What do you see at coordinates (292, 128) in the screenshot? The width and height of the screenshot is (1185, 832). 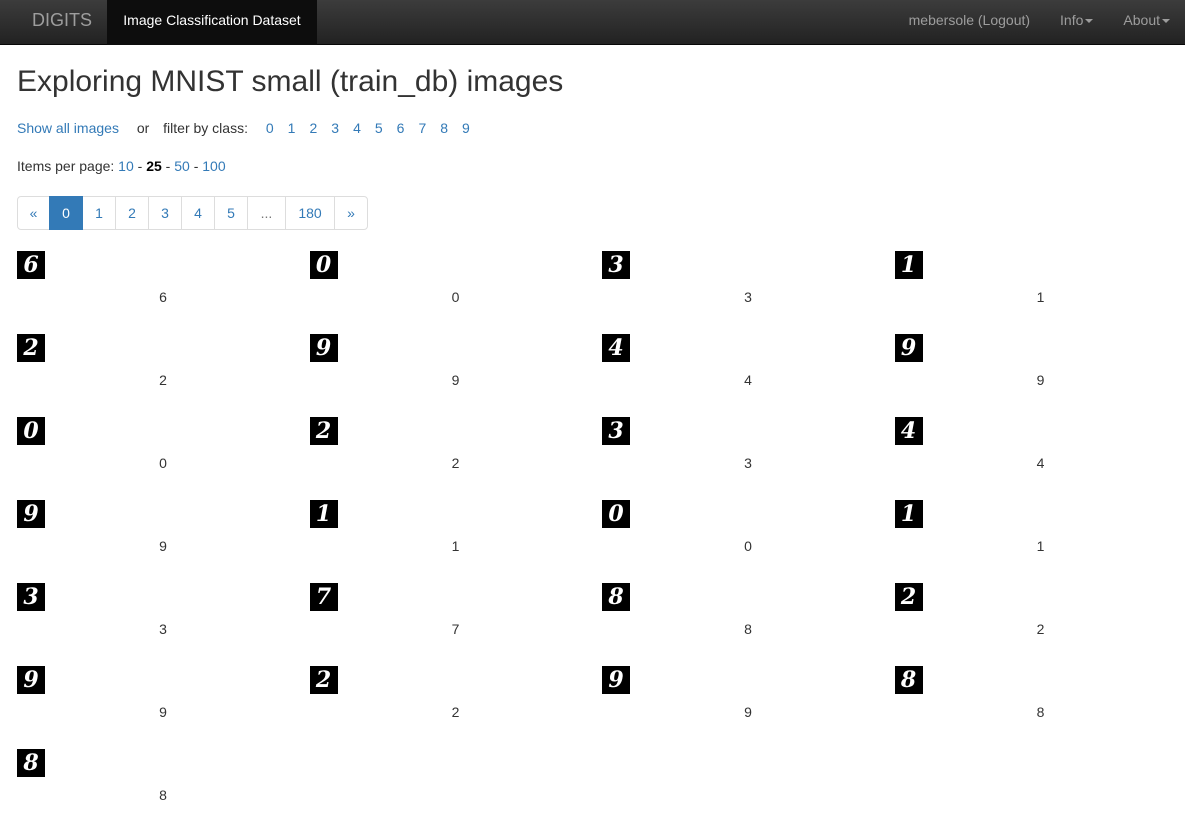 I see `class-filter-1: 1` at bounding box center [292, 128].